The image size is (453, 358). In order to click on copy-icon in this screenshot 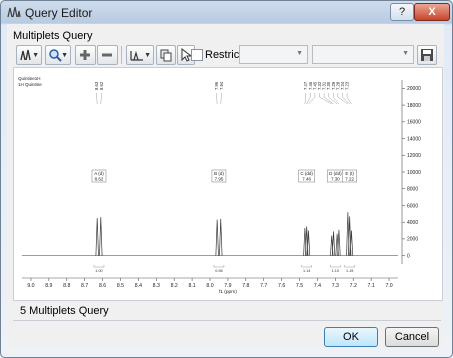, I will do `click(166, 55)`.